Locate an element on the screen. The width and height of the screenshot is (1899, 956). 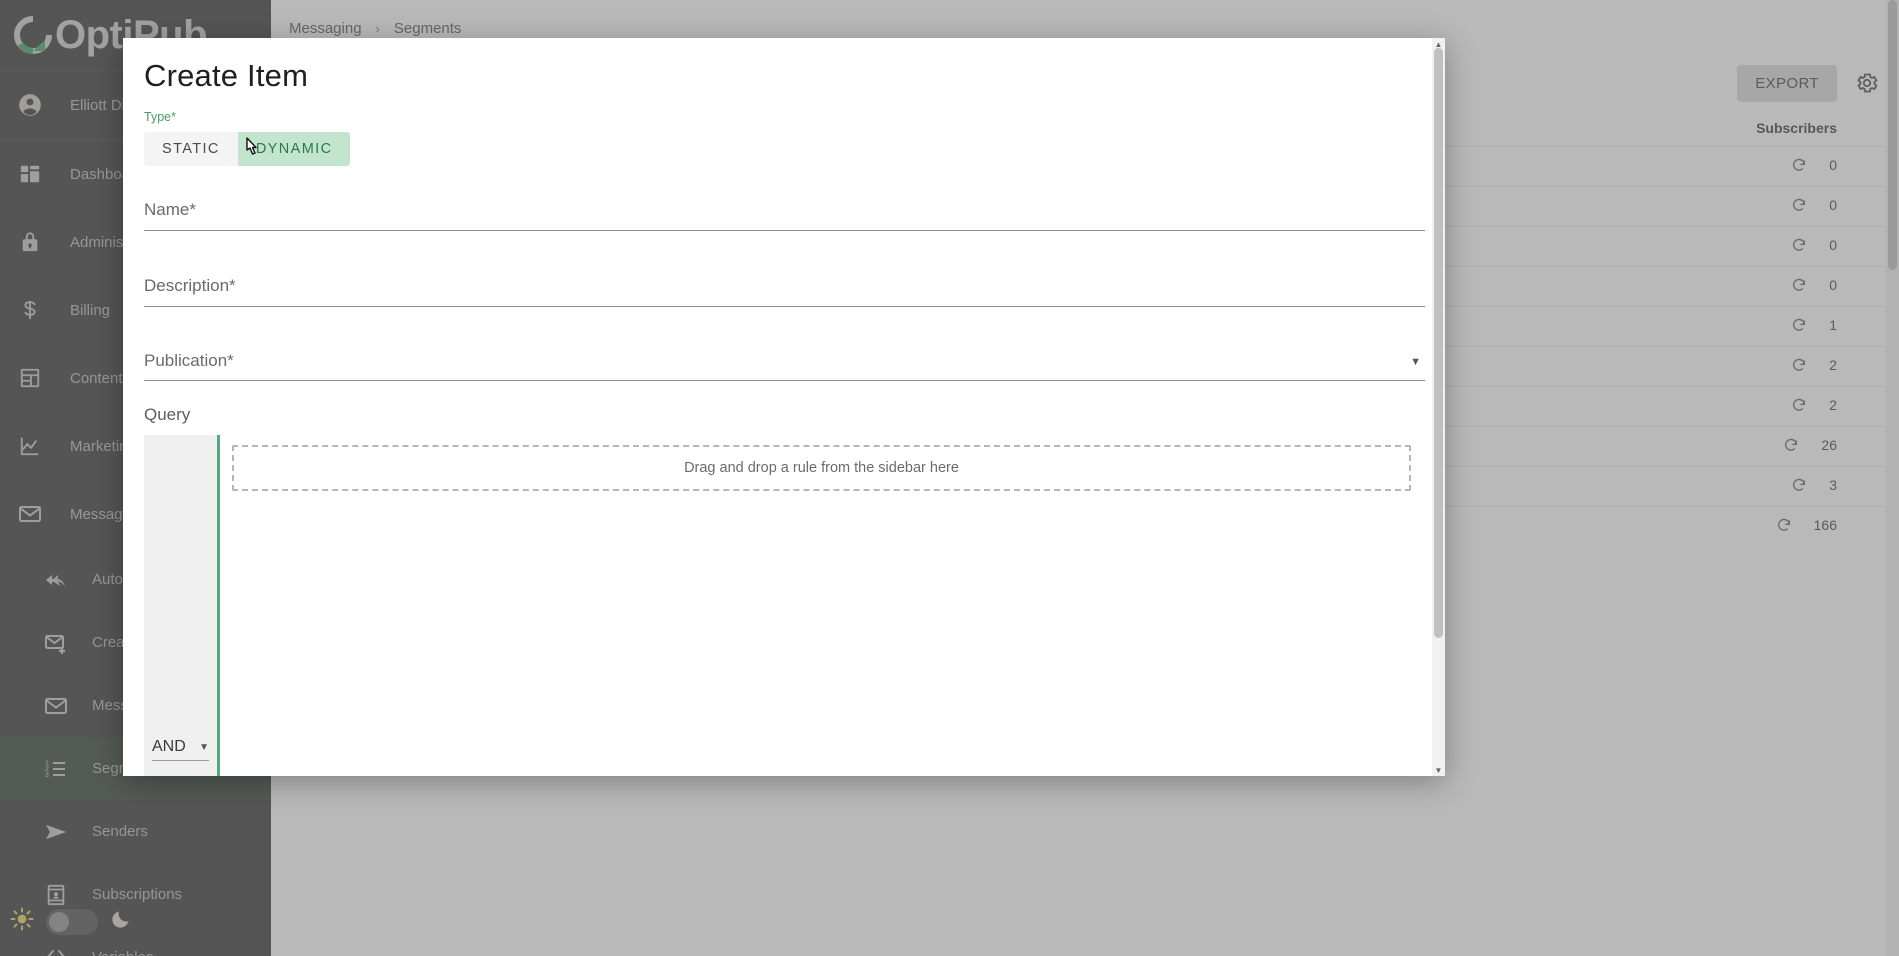
dialog-title: Create Item is located at coordinates (226, 75).